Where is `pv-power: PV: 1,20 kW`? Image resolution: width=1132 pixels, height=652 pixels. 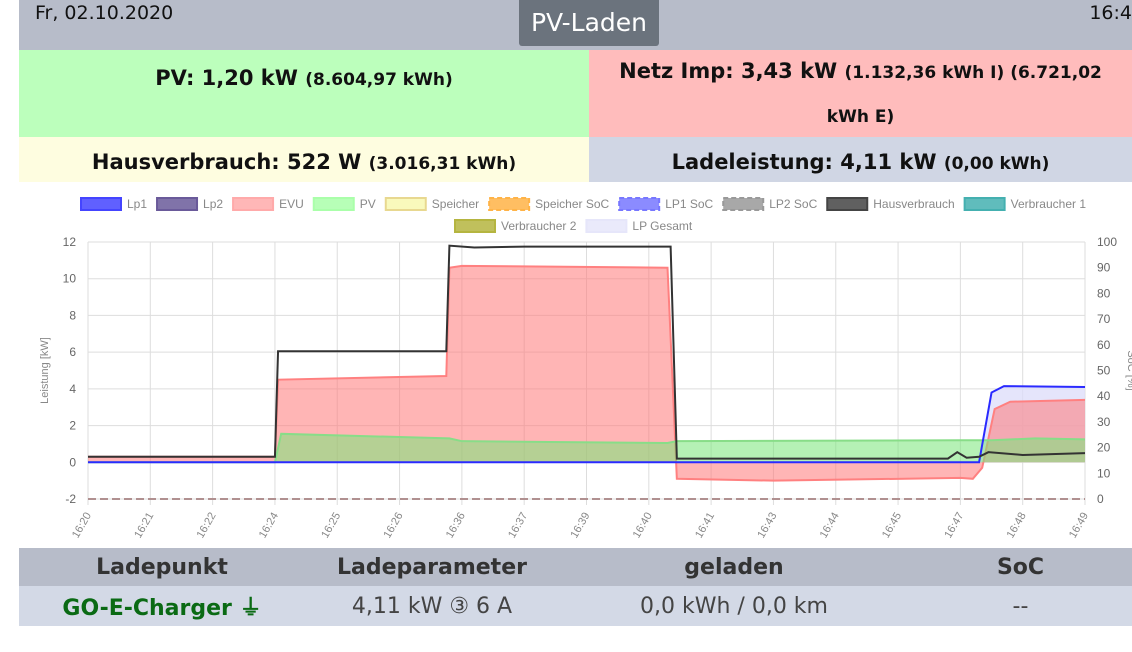
pv-power: PV: 1,20 kW is located at coordinates (226, 78).